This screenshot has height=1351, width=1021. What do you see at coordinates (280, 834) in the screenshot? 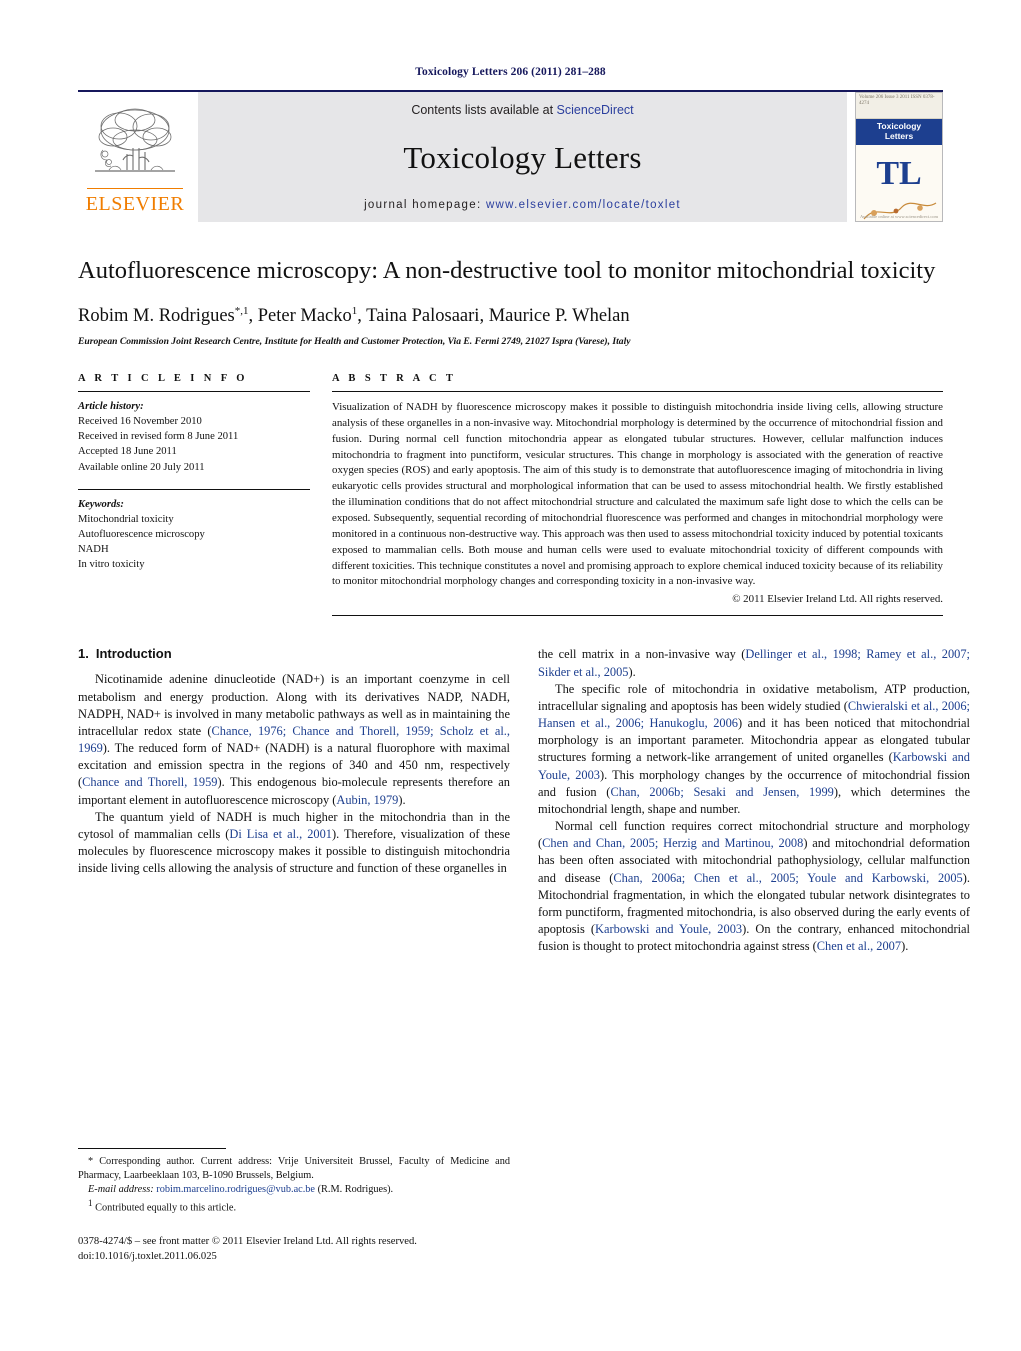
I see `citation-link: Di Lisa et al., 2001` at bounding box center [280, 834].